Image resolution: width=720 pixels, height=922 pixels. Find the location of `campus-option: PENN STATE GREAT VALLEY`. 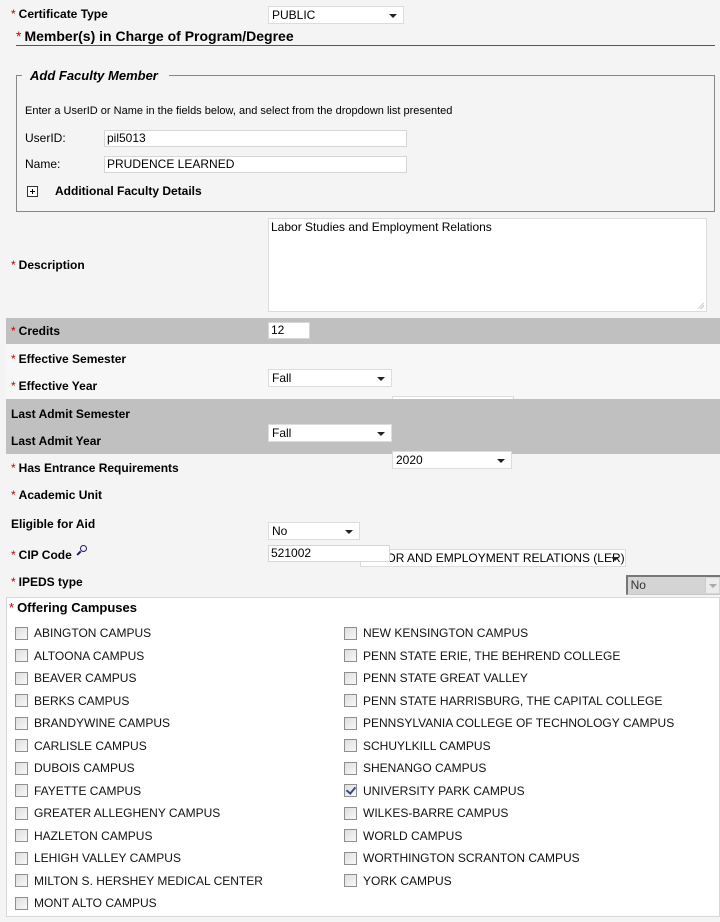

campus-option: PENN STATE GREAT VALLEY is located at coordinates (436, 678).